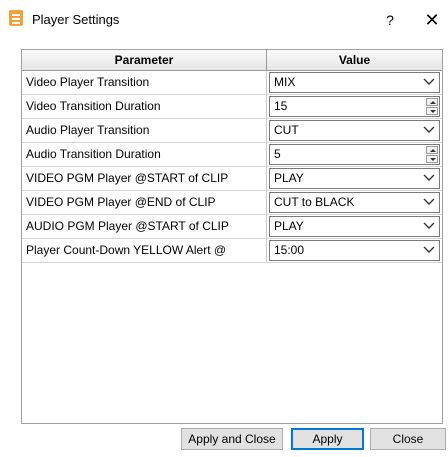 Image resolution: width=448 pixels, height=457 pixels. I want to click on value-spinbox: 15, so click(354, 106).